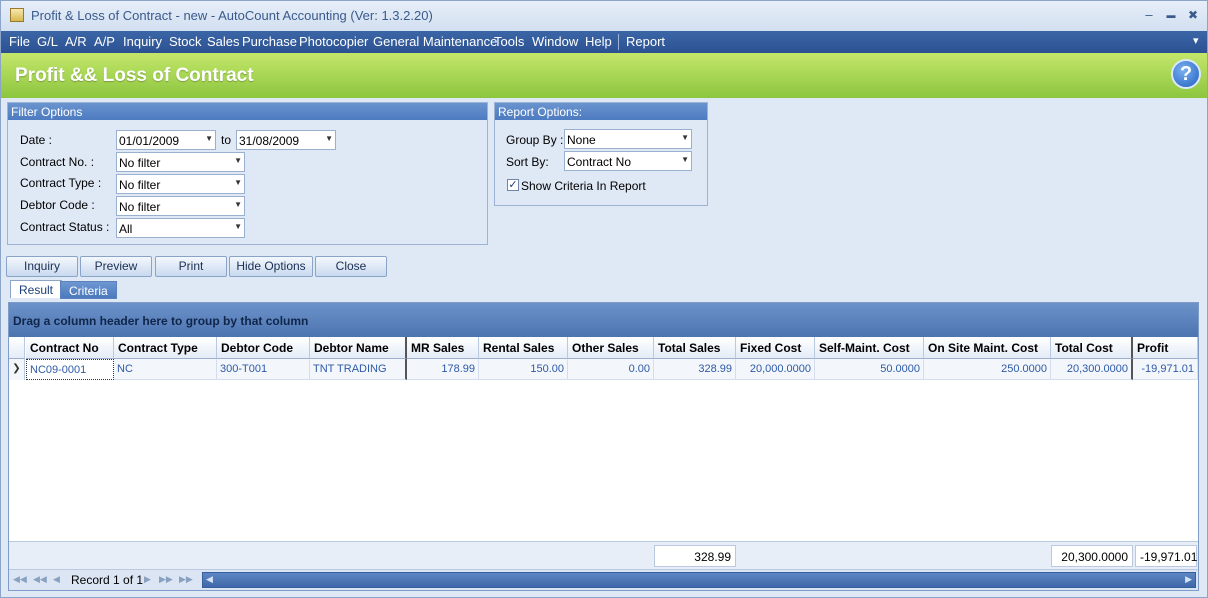  What do you see at coordinates (1193, 15) in the screenshot?
I see `close-window-button: ✖` at bounding box center [1193, 15].